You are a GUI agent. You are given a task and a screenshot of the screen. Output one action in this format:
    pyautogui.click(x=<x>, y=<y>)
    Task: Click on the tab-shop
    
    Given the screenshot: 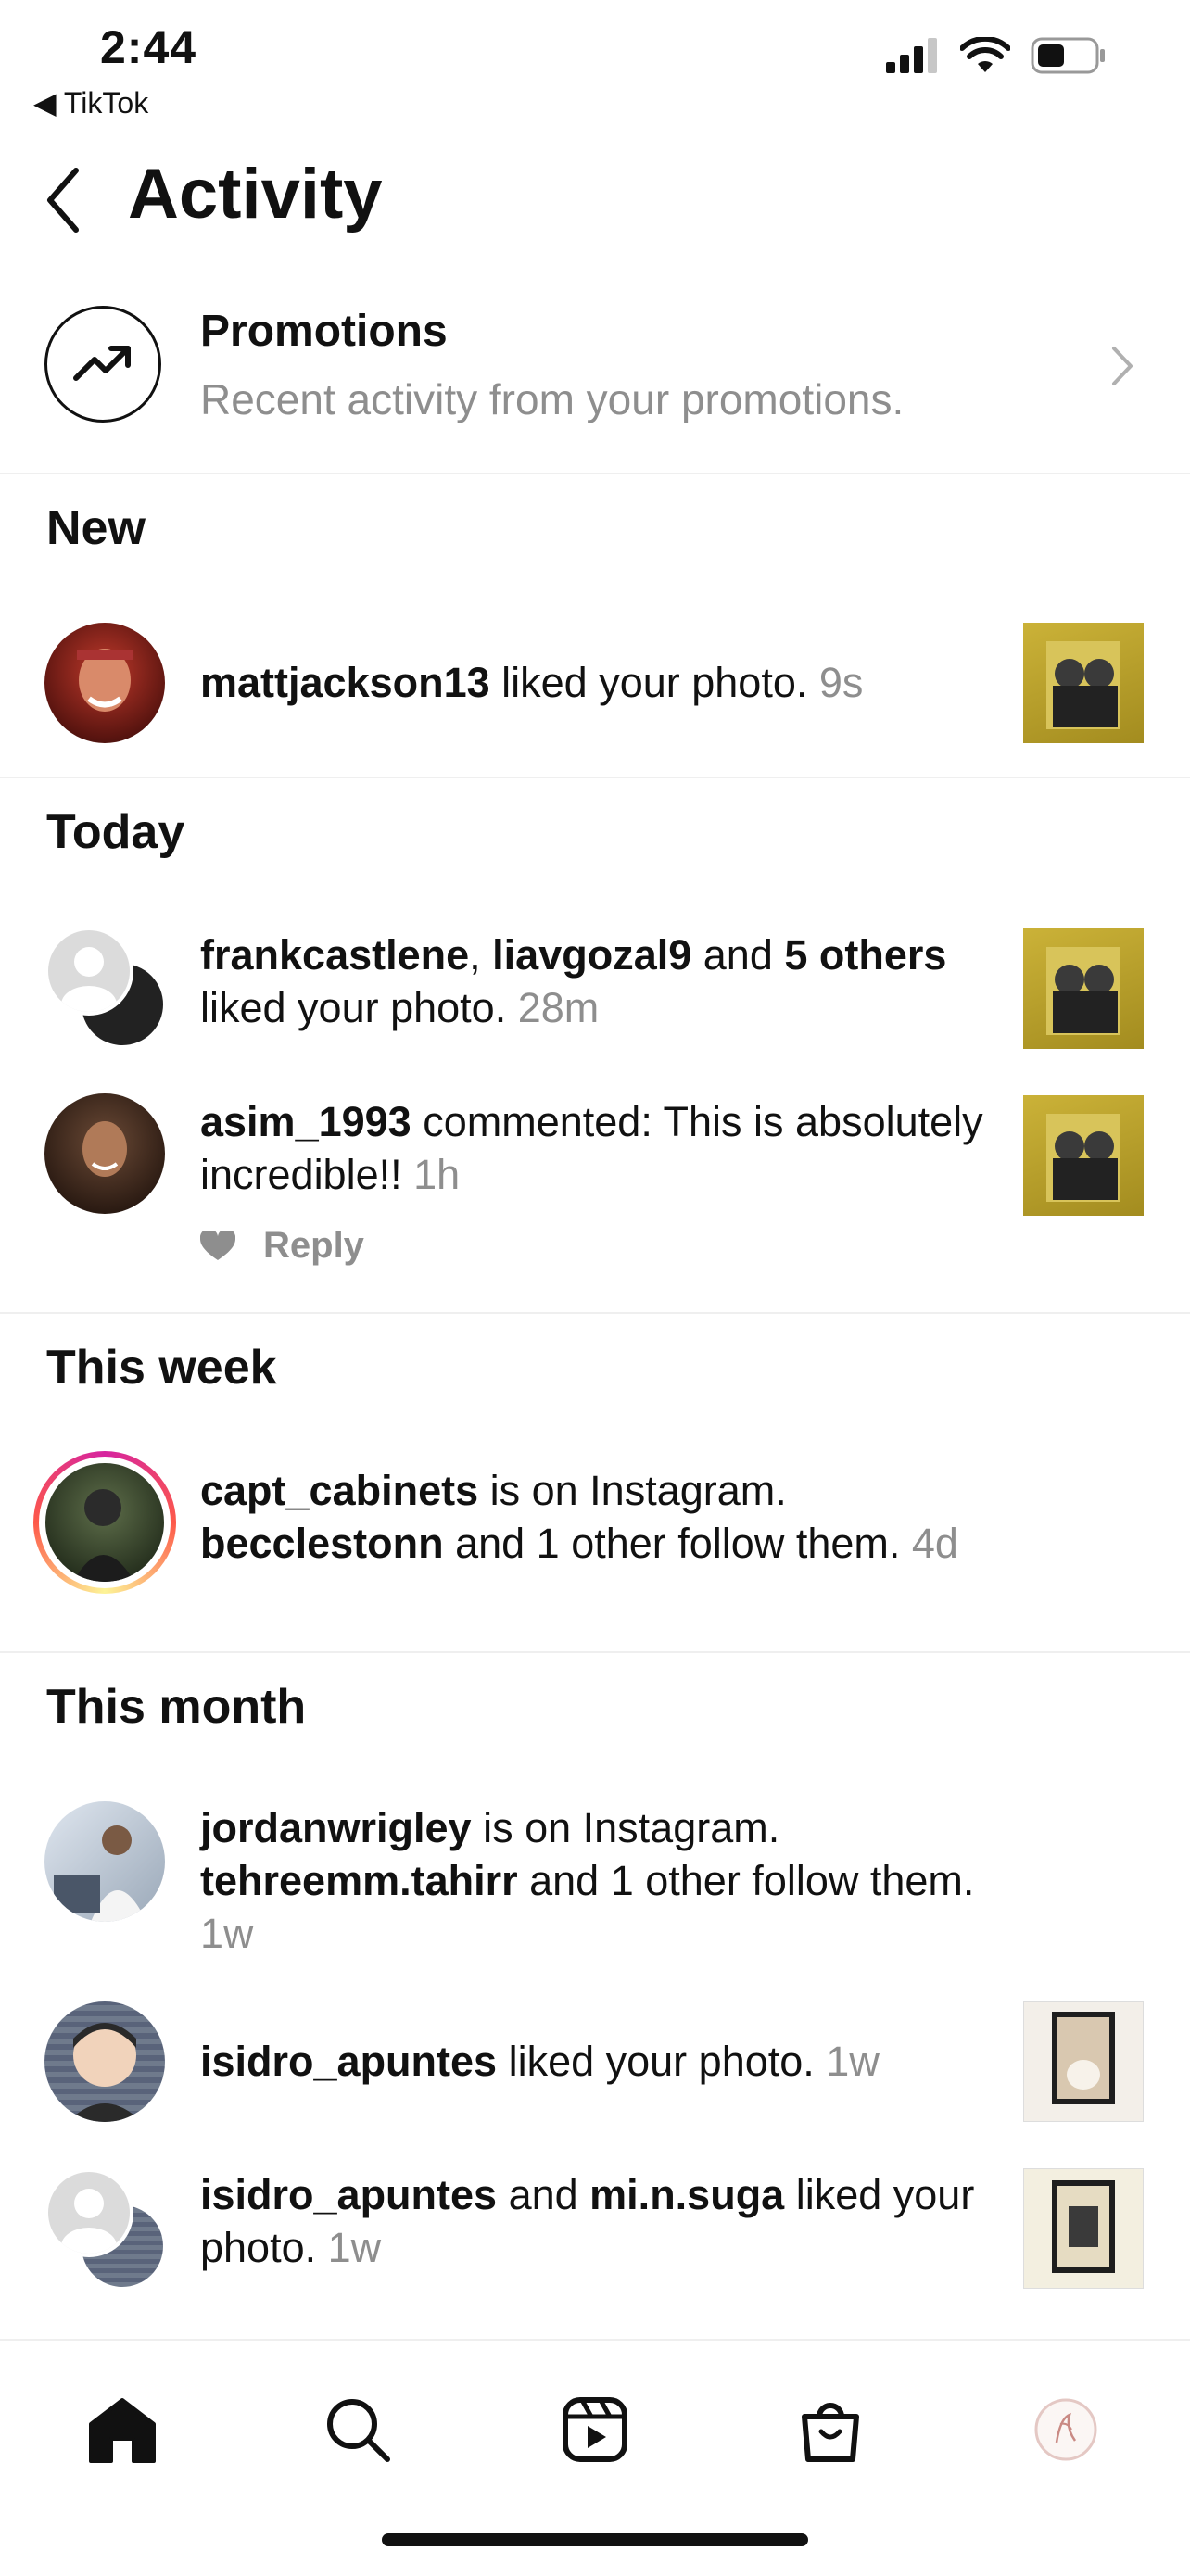 What is the action you would take?
    pyautogui.click(x=830, y=2429)
    